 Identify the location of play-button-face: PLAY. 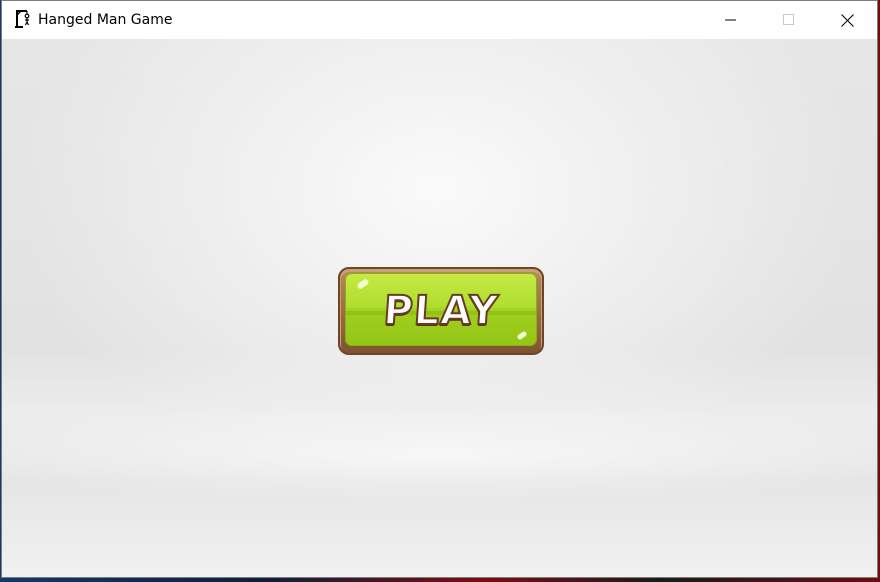
(441, 309).